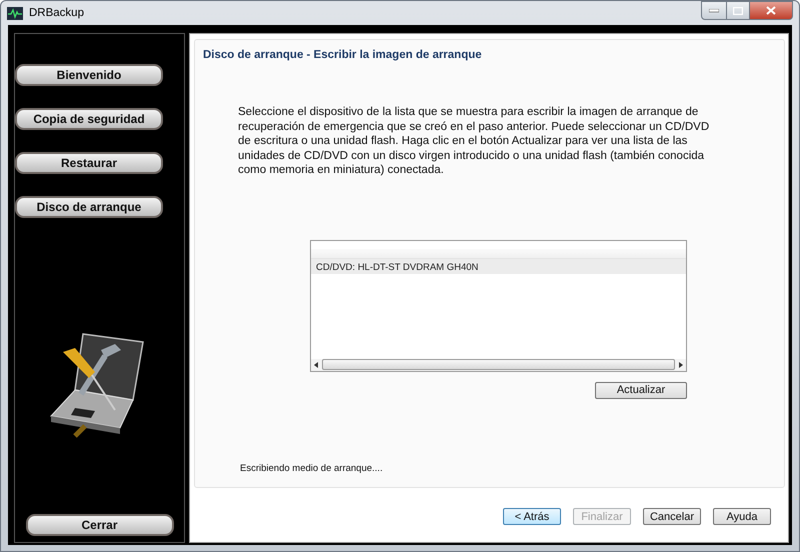  I want to click on page-title: Disco de arranque - Escribir la imagen de arranque, so click(343, 55).